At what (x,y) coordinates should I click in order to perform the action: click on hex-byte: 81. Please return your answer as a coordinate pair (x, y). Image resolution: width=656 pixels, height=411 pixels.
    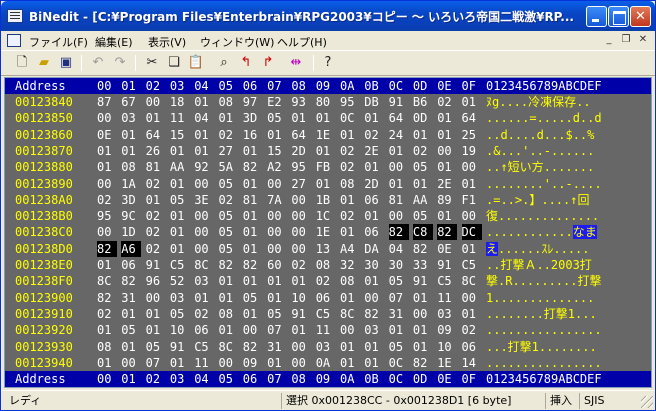
    Looking at the image, I should click on (156, 167).